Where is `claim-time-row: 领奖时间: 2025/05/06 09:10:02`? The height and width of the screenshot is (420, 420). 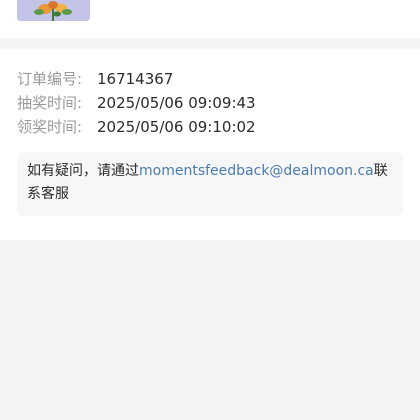 claim-time-row: 领奖时间: 2025/05/06 09:10:02 is located at coordinates (136, 127).